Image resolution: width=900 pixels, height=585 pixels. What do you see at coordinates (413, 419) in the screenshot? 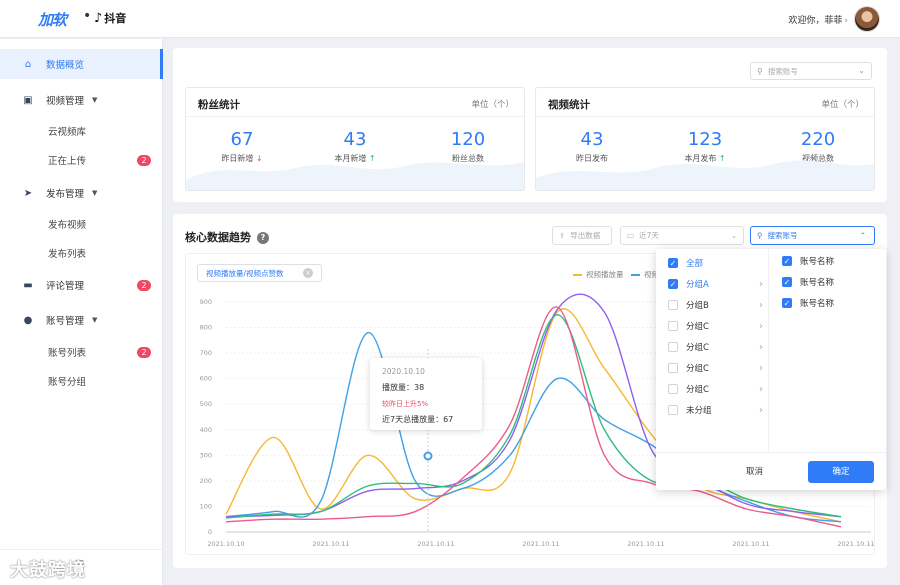
I see `tooltip-total-label: 近7天总播放量：` at bounding box center [413, 419].